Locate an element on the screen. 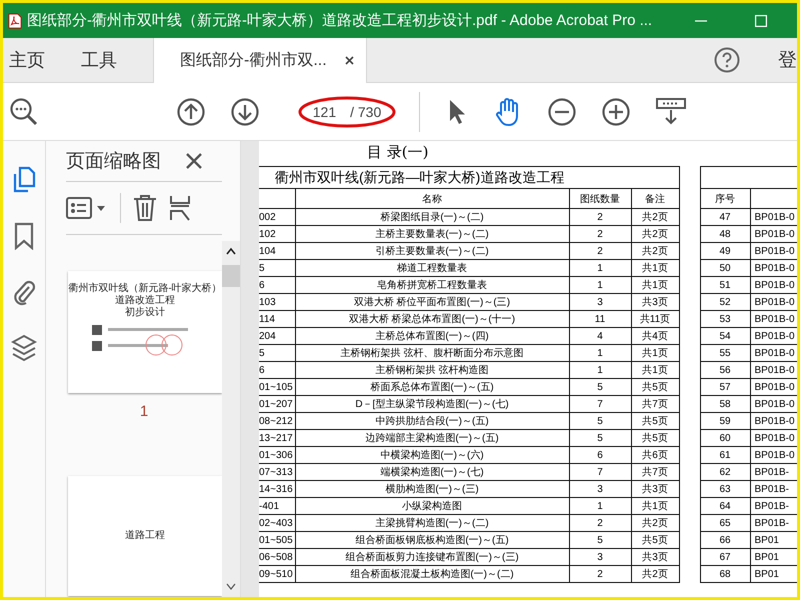 The image size is (800, 600). table-cell: 边跨端部主梁构造图(一)～(五) is located at coordinates (432, 438).